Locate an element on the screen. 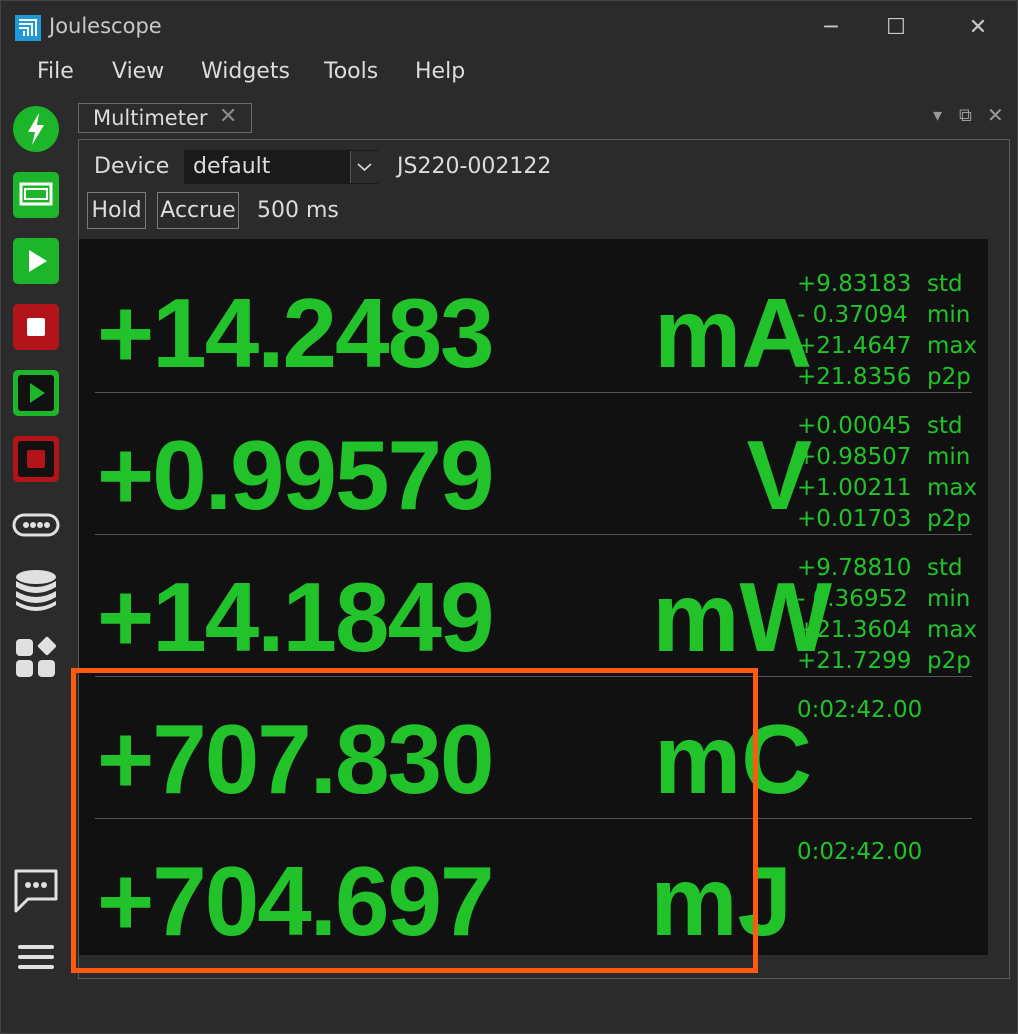 The image size is (1018, 1034). stop-icon is located at coordinates (36, 327).